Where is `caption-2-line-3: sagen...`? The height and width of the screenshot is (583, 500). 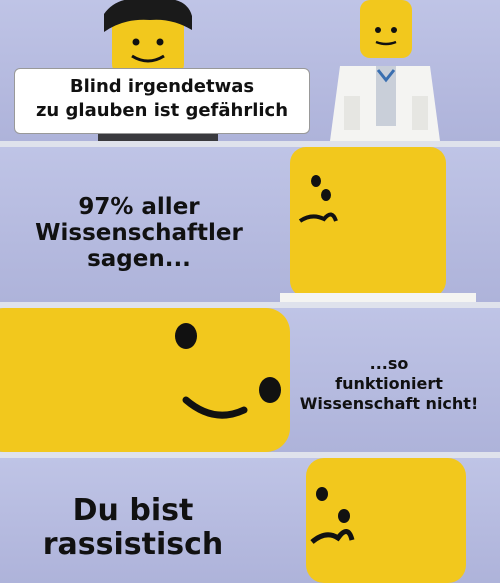 caption-2-line-3: sagen... is located at coordinates (139, 258).